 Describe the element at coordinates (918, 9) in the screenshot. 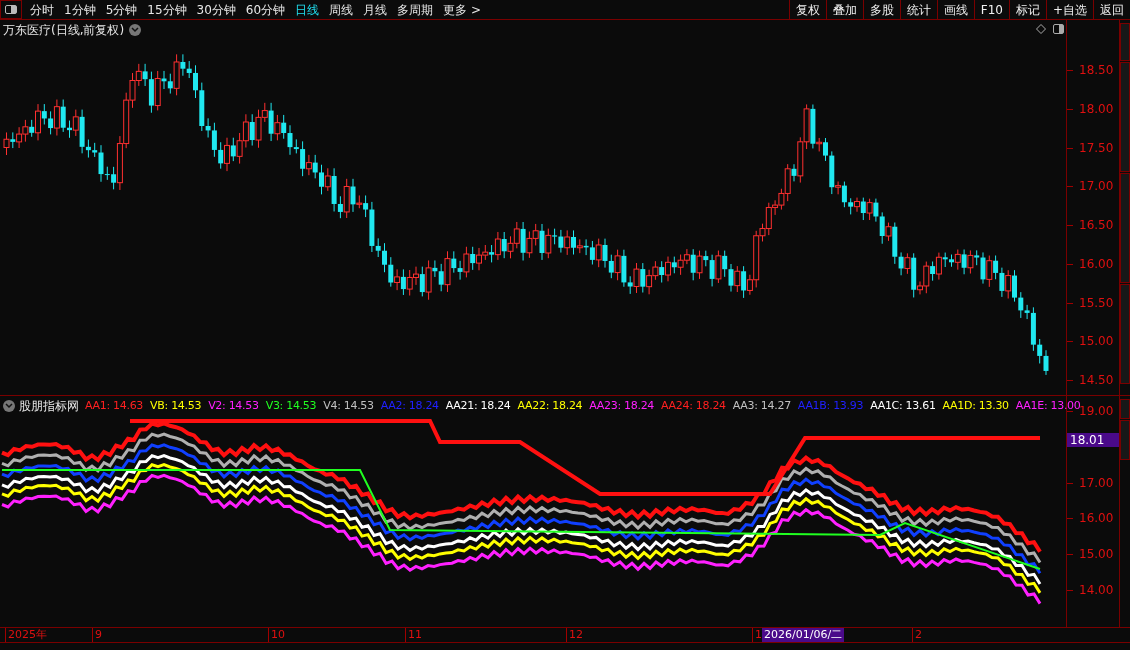

I see `toolbar-button: 统计` at that location.